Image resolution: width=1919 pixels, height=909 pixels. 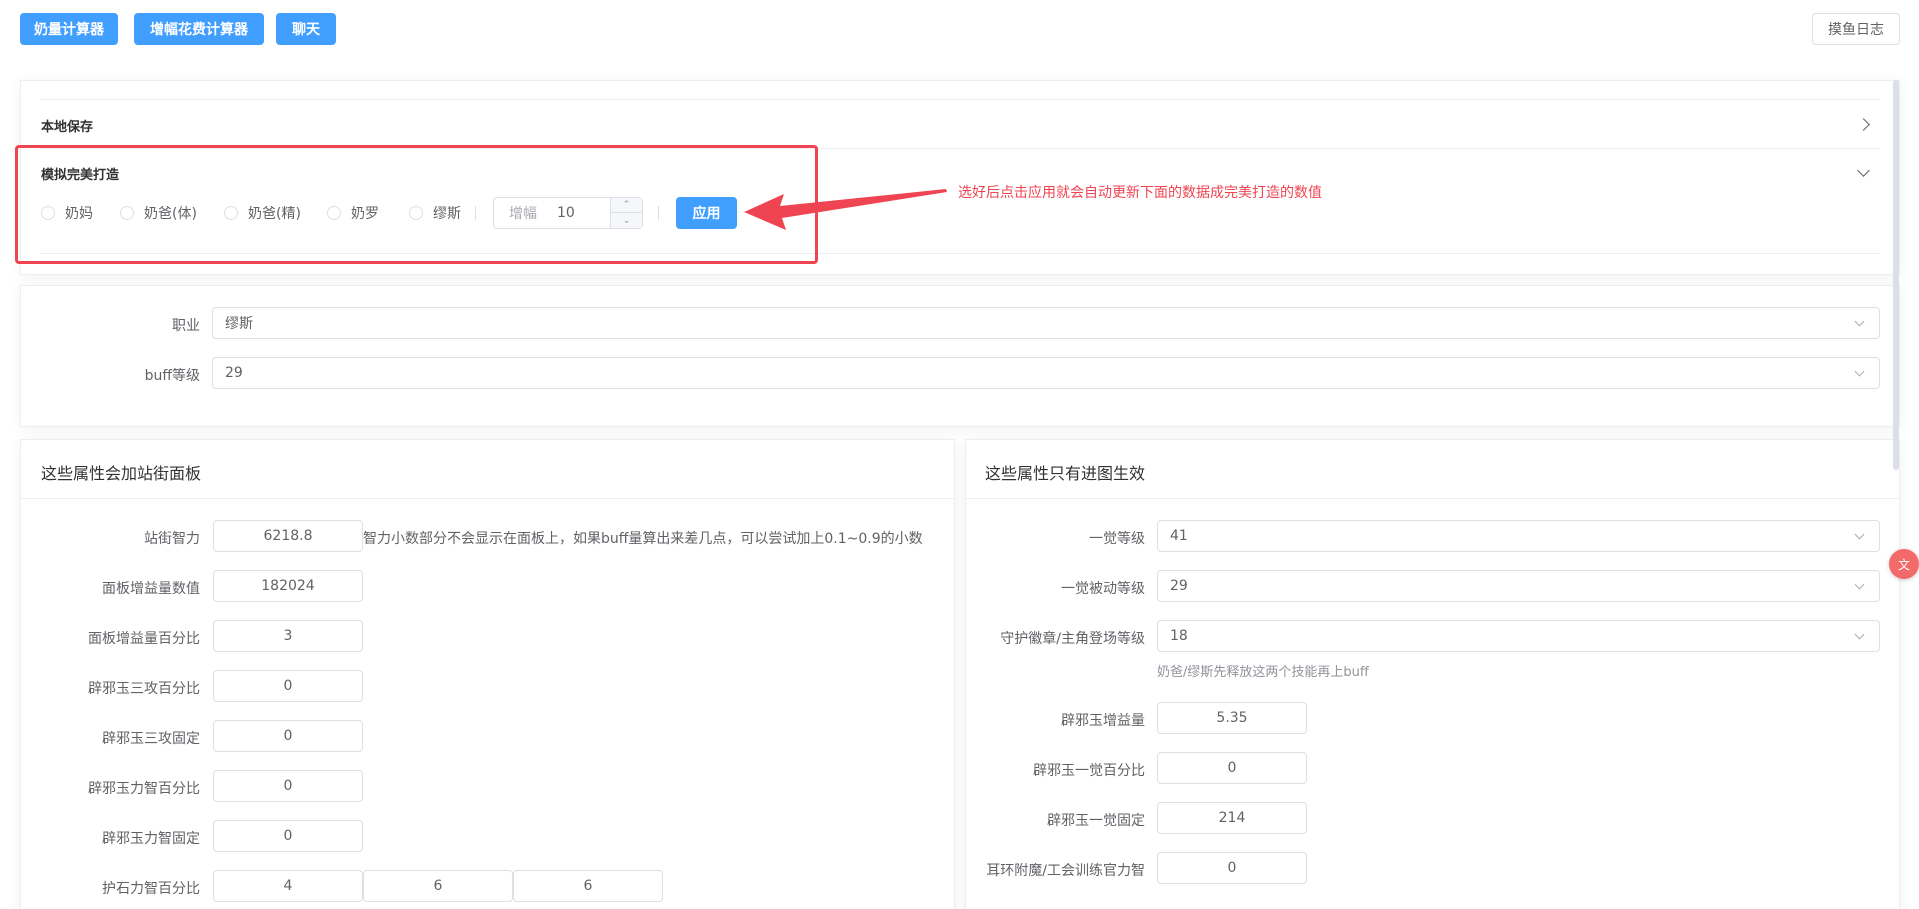 What do you see at coordinates (151, 839) in the screenshot?
I see `field-label: 辟邪玉力智固定` at bounding box center [151, 839].